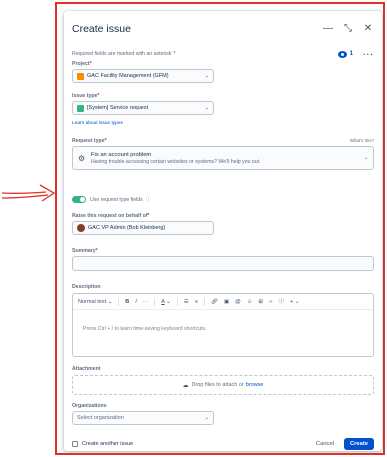 This screenshot has width=387, height=457. I want to click on close-icon: ✕, so click(368, 29).